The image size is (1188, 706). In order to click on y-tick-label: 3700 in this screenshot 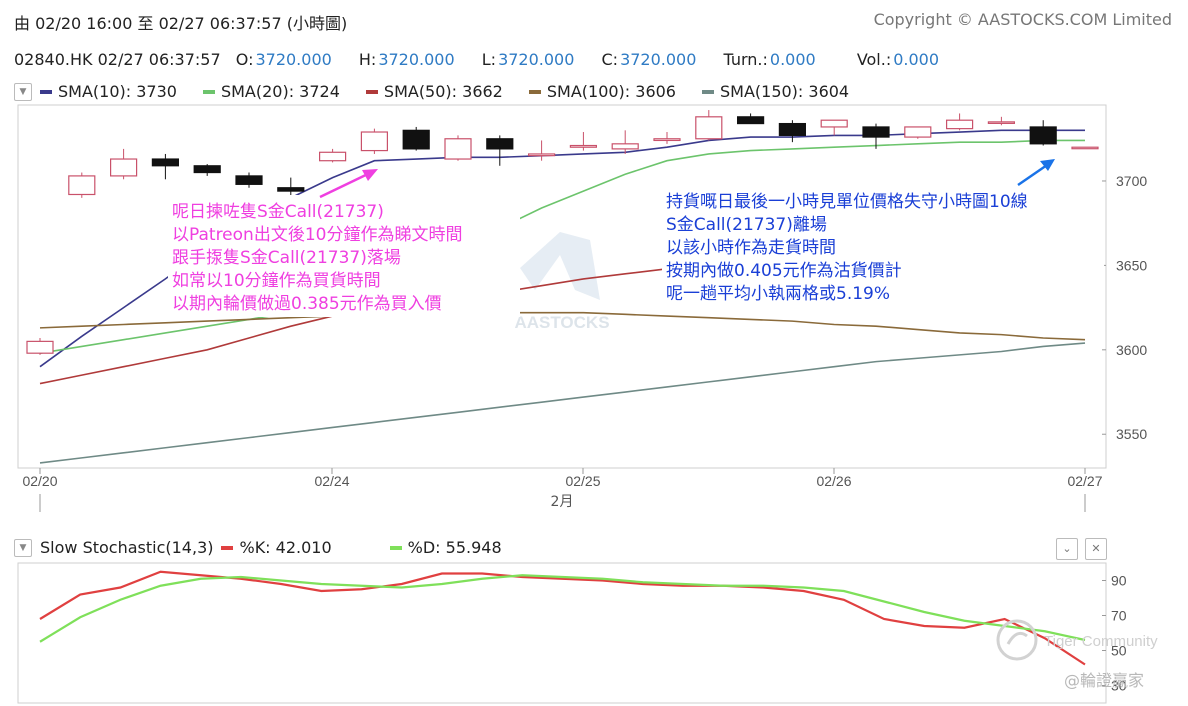, I will do `click(1131, 181)`.